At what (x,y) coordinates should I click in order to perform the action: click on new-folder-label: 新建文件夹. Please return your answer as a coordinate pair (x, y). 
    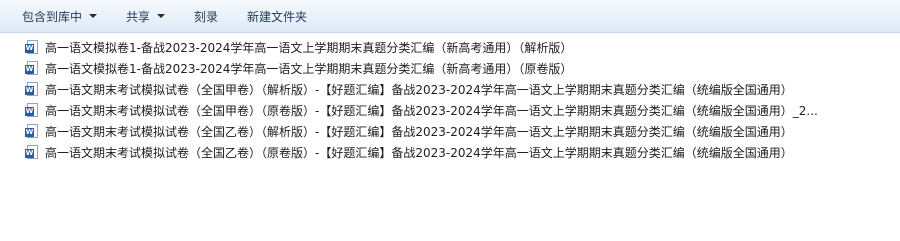
    Looking at the image, I should click on (277, 16).